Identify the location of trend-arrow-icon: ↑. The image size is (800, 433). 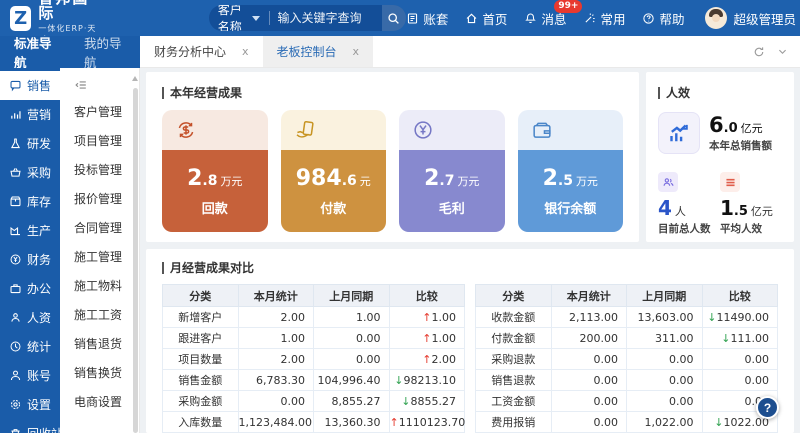
(427, 317).